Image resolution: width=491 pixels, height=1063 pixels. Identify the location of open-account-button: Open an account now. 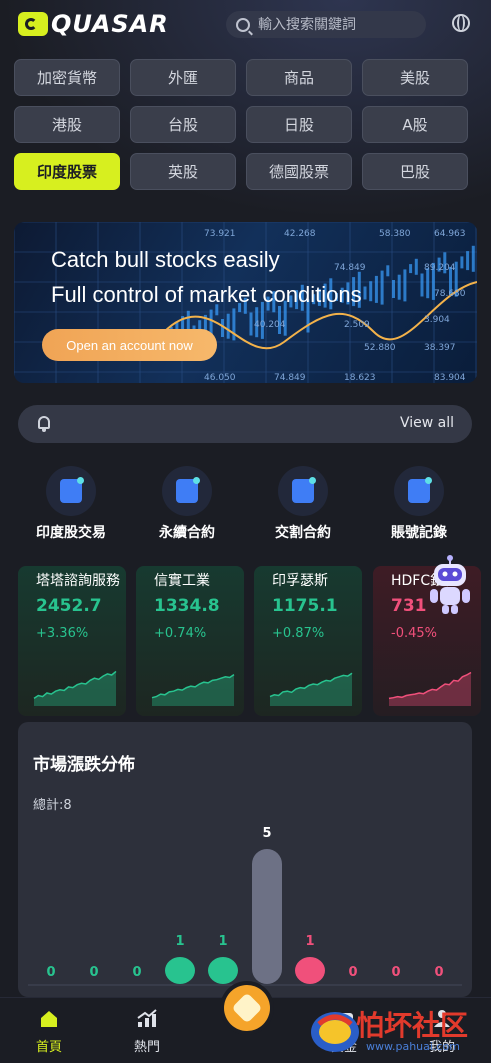
(129, 345).